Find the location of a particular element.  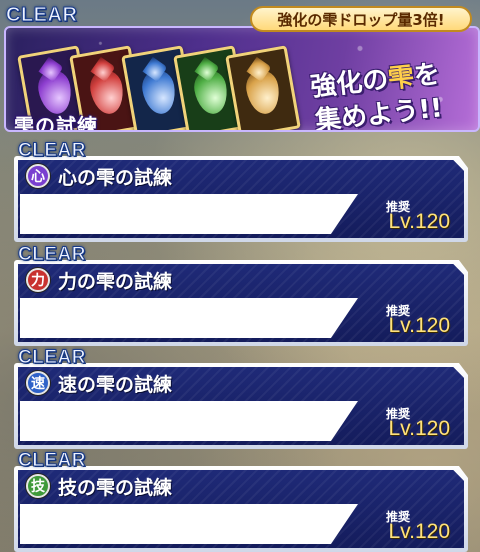

gold-drop-icon is located at coordinates (263, 92).